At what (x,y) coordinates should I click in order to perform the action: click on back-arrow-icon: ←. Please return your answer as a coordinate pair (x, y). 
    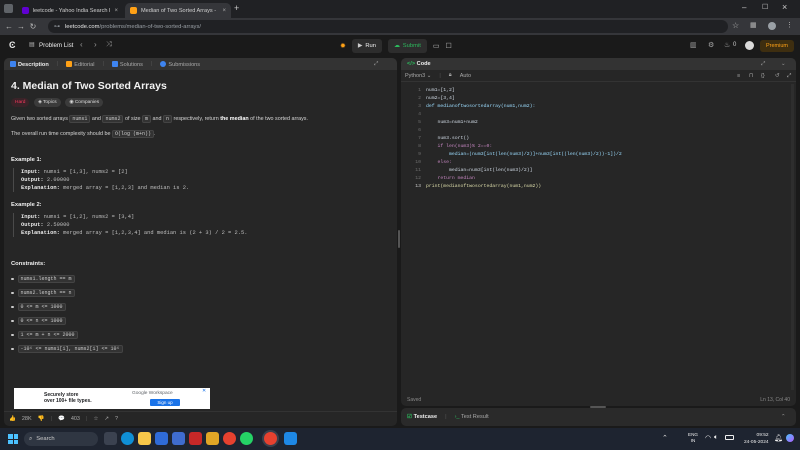
    Looking at the image, I should click on (9, 26).